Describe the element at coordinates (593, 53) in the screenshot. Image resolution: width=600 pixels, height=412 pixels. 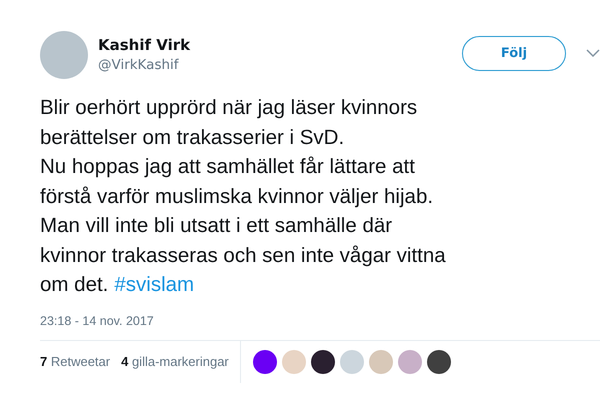
I see `chevron-down-icon` at that location.